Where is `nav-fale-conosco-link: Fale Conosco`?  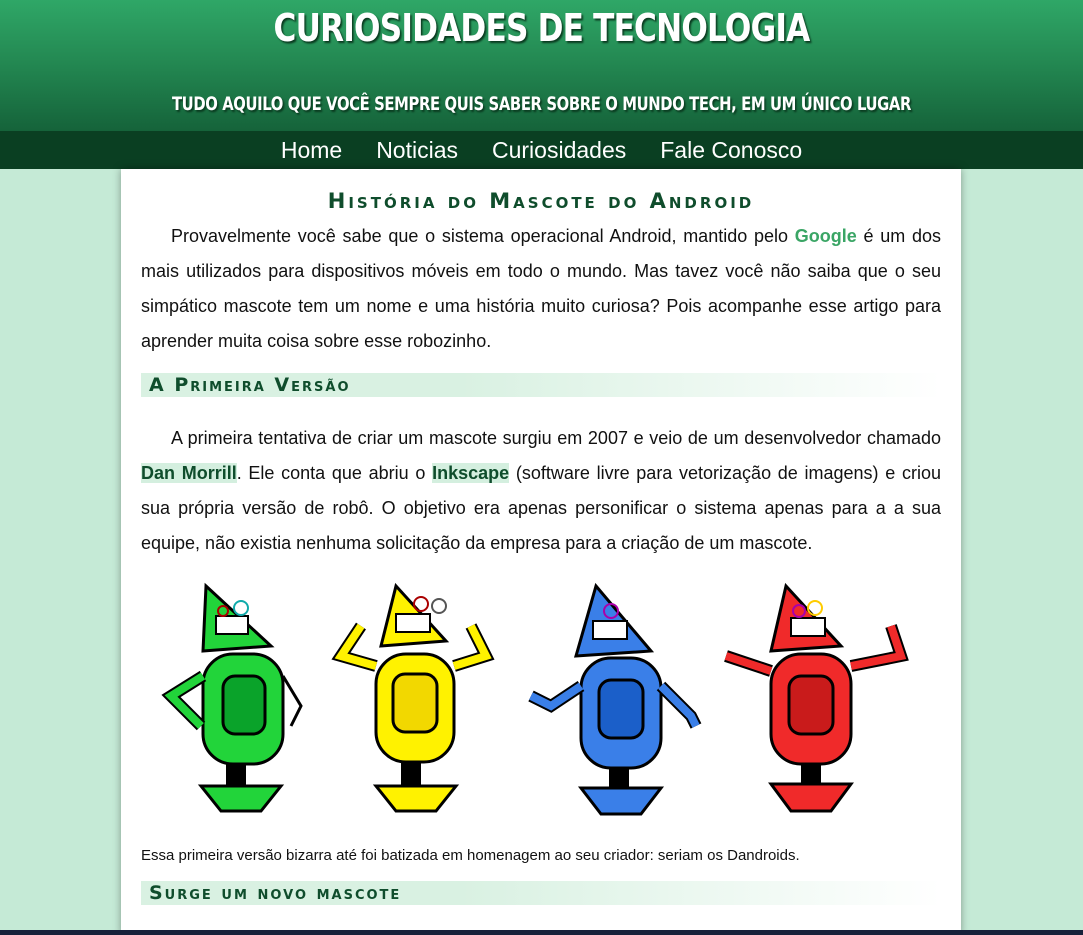
nav-fale-conosco-link: Fale Conosco is located at coordinates (731, 150).